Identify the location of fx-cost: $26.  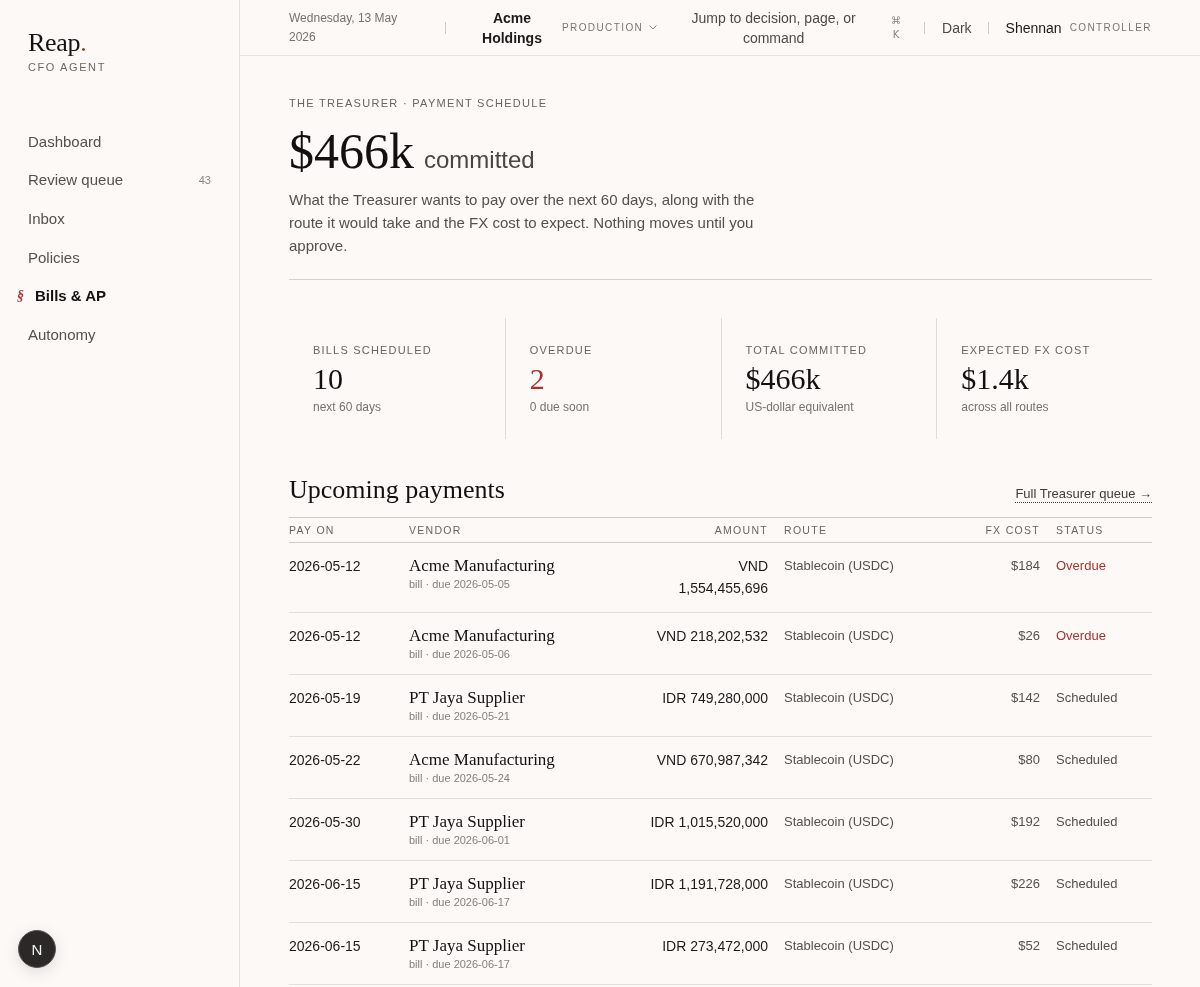
(1028, 636).